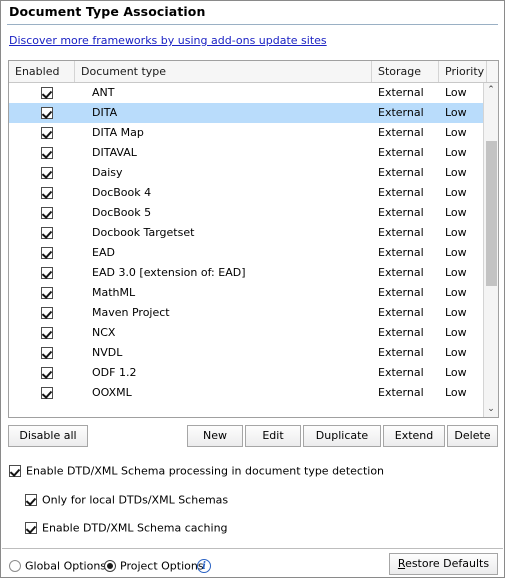 This screenshot has height=578, width=505. Describe the element at coordinates (169, 272) in the screenshot. I see `row-document-type: EAD 3.0 [extension of: EAD]` at that location.